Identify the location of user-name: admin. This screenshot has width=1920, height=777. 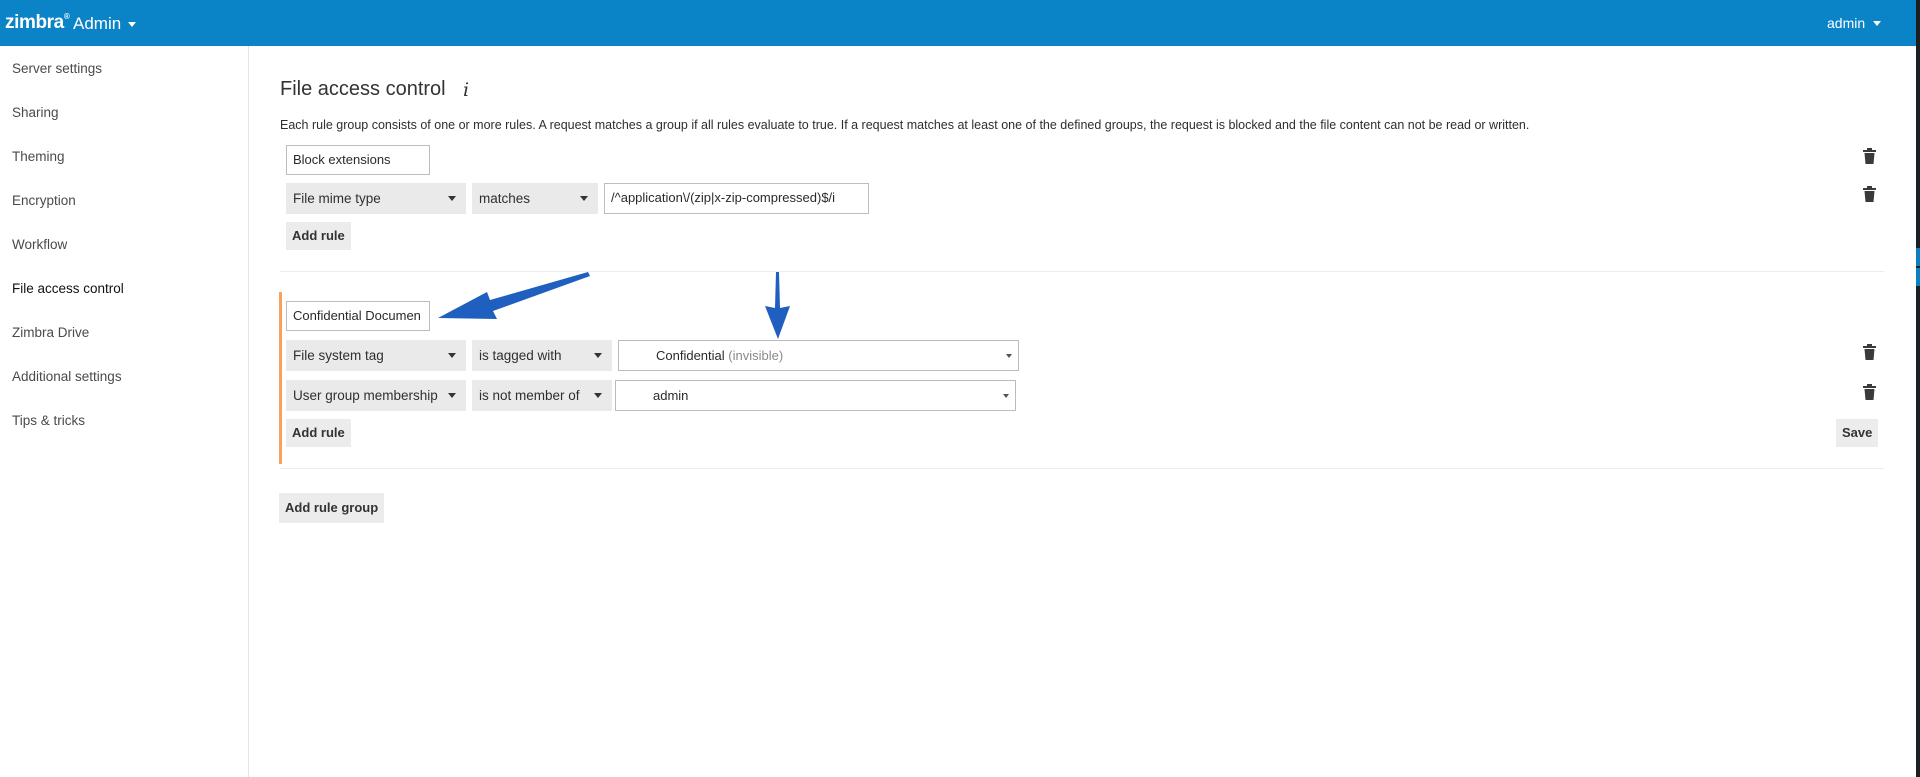
(1846, 23).